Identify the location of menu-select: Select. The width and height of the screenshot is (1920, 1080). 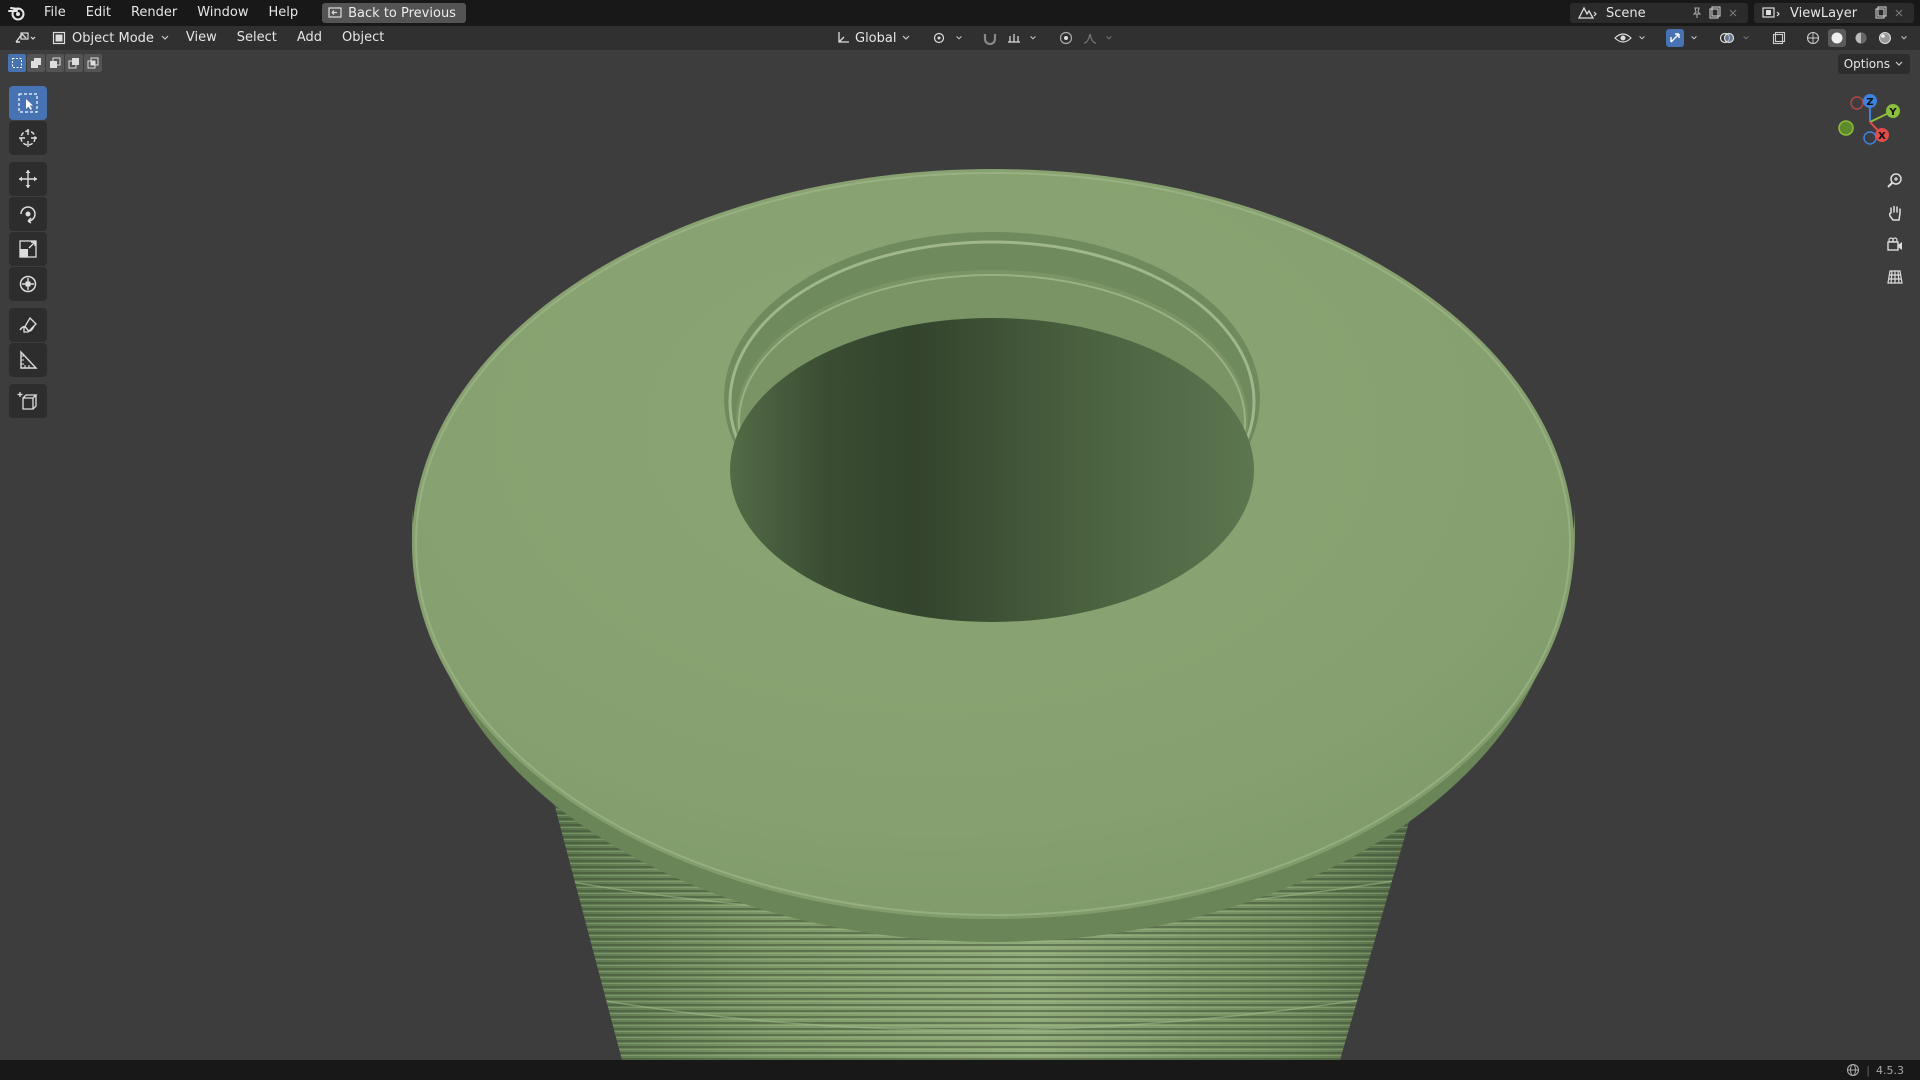
(257, 38).